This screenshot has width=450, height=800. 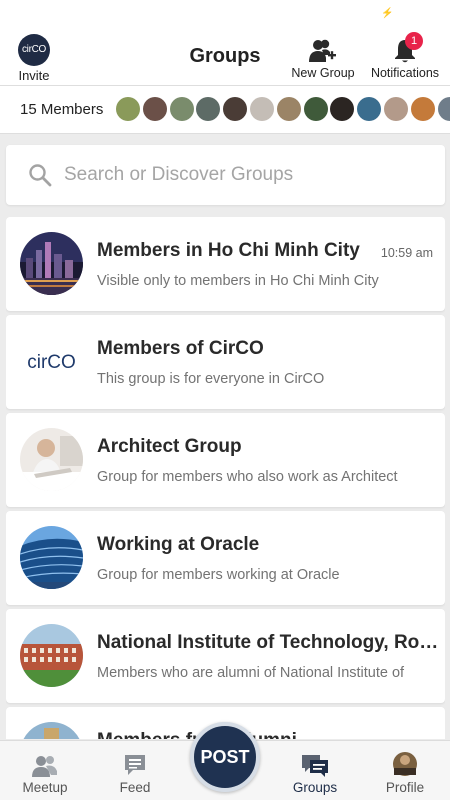 I want to click on member-avatars, so click(x=283, y=109).